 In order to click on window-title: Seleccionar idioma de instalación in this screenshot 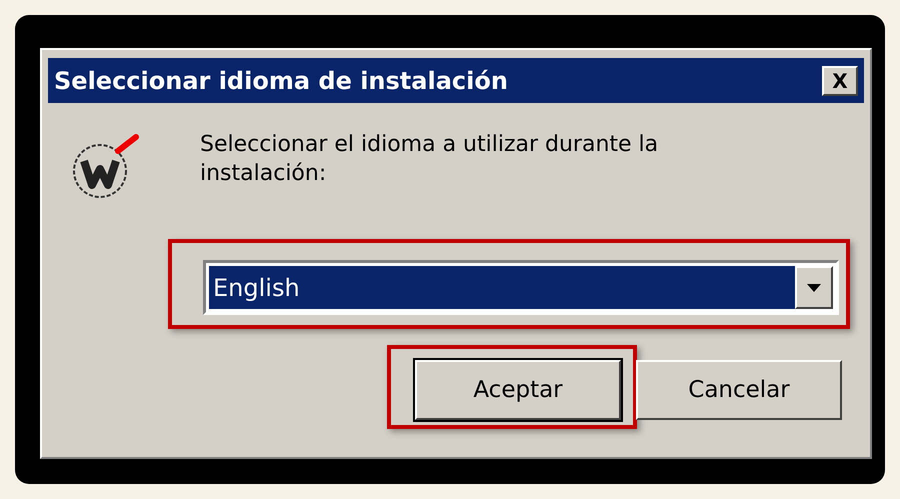, I will do `click(281, 81)`.